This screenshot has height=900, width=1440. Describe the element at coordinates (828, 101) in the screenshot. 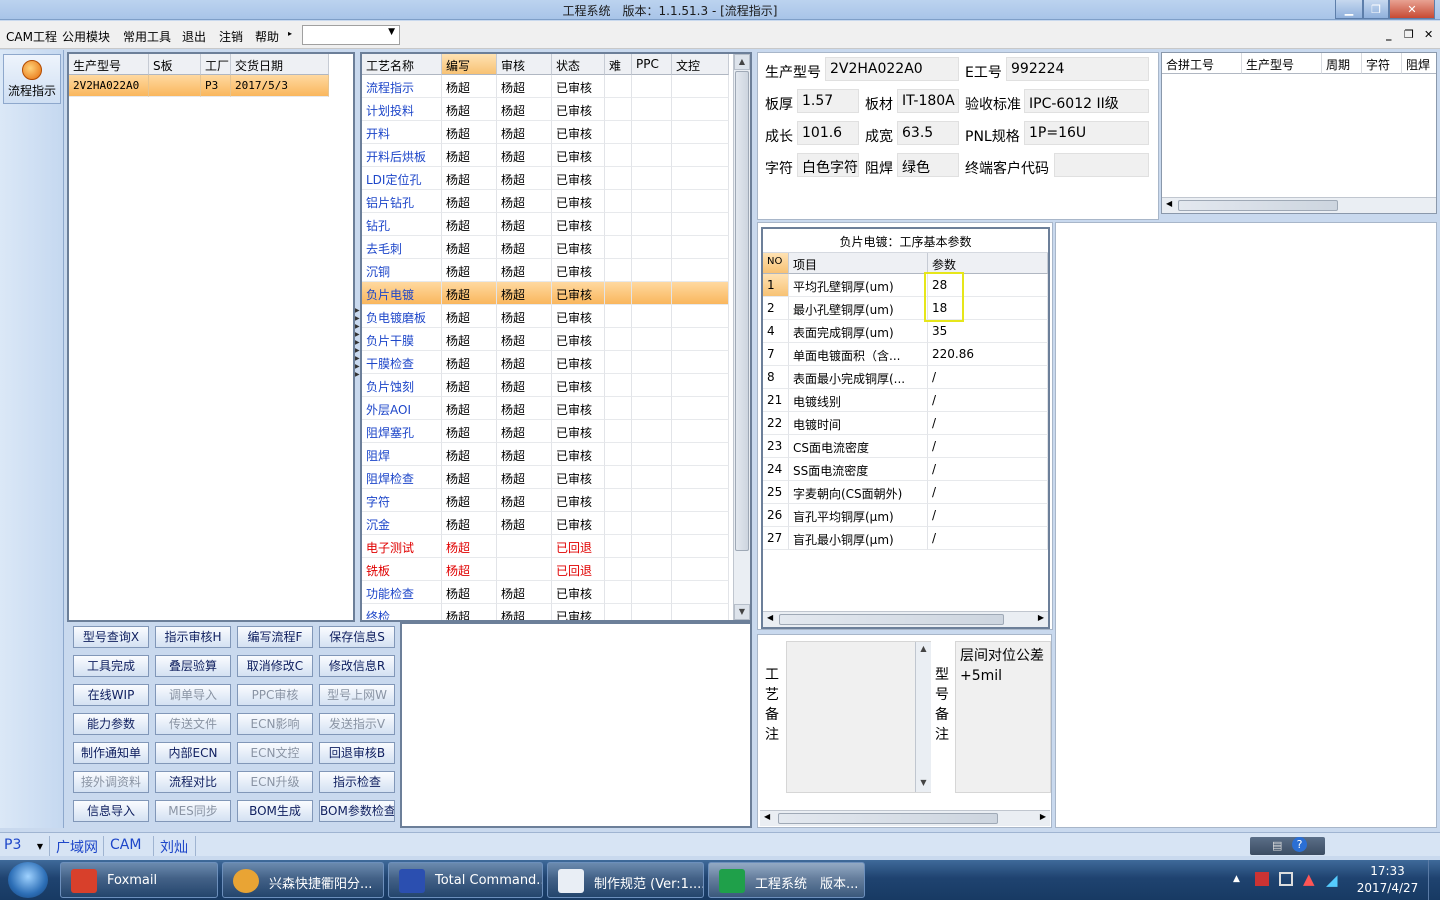

I see `thickness-value: 1.57` at that location.